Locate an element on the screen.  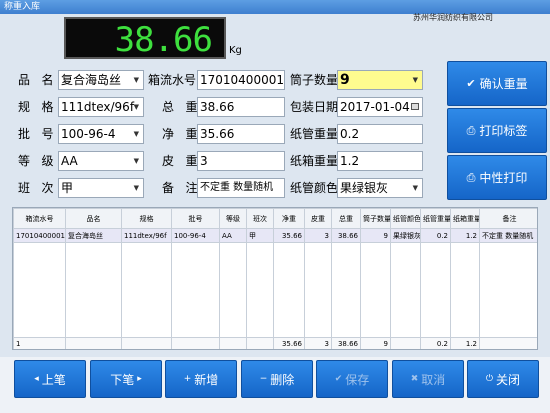
tube-count-label: 筒子数量 is located at coordinates (314, 80).